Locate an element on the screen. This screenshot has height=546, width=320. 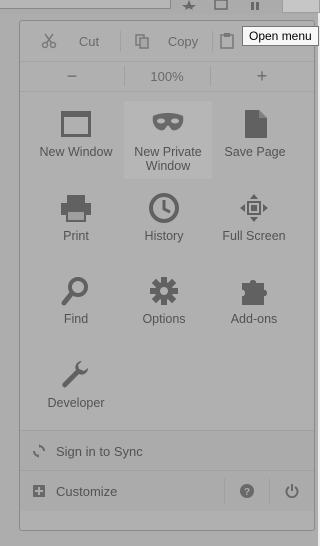
mask-icon is located at coordinates (168, 122).